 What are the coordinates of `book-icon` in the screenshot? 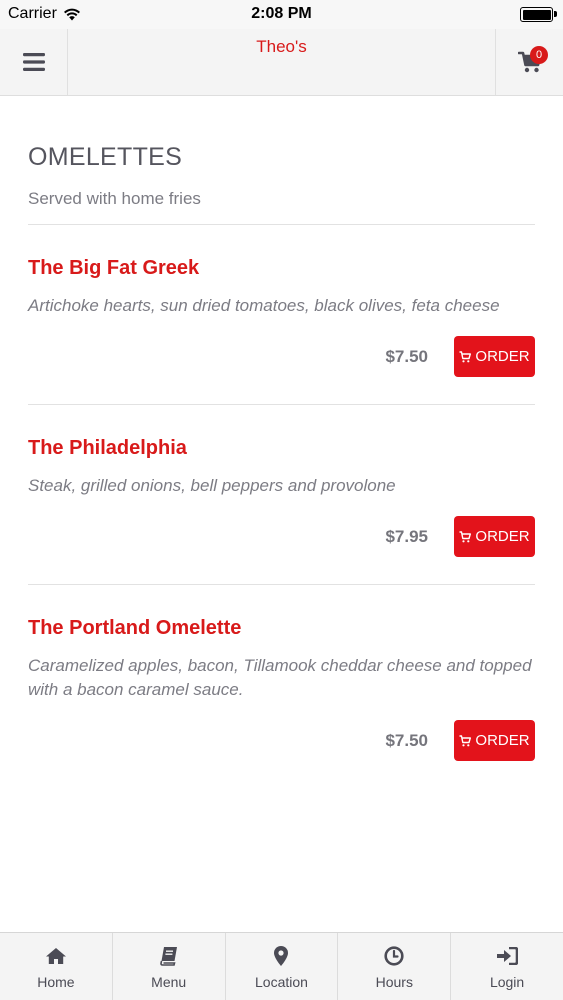 It's located at (168, 956).